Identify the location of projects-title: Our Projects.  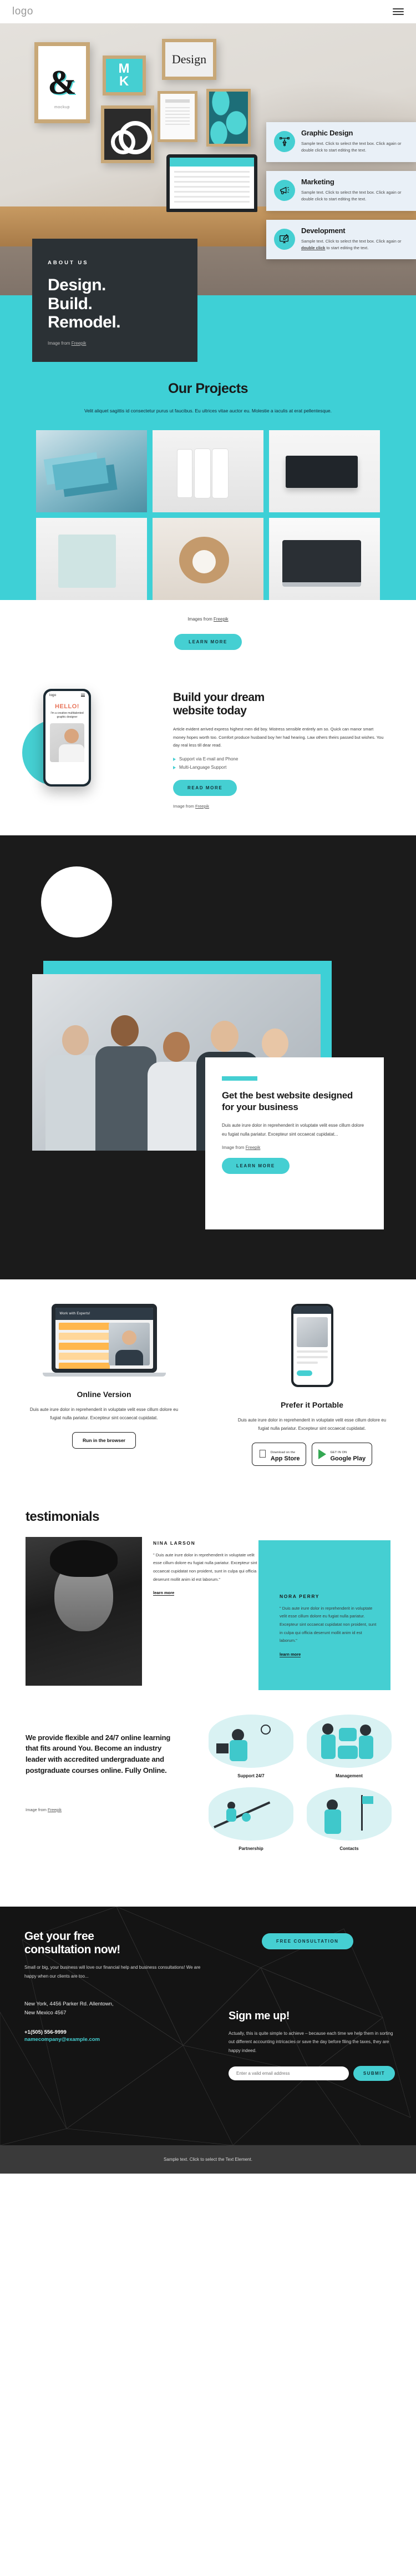
(208, 389).